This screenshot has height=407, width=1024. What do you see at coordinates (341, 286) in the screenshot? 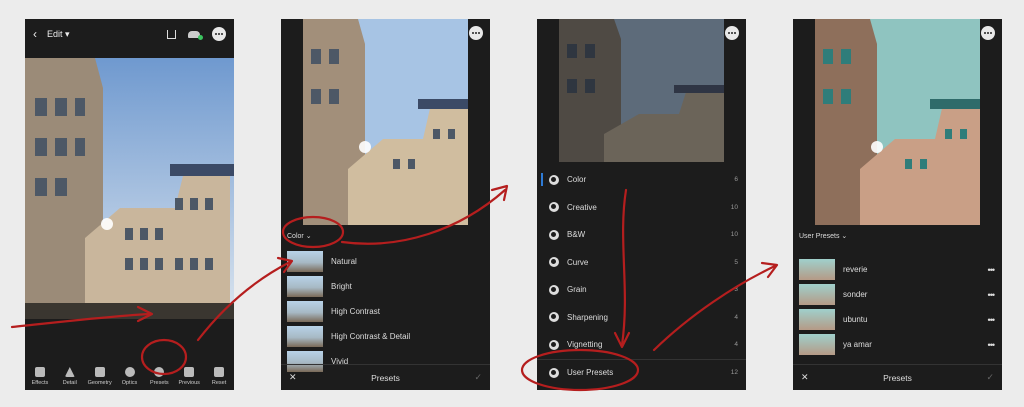
I see `preset-label: Bright` at bounding box center [341, 286].